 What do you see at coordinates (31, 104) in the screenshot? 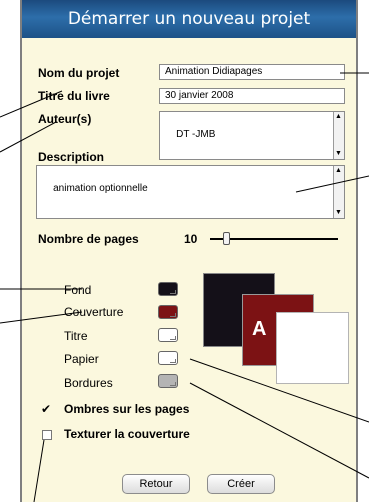
I see `callout-line-book-title` at bounding box center [31, 104].